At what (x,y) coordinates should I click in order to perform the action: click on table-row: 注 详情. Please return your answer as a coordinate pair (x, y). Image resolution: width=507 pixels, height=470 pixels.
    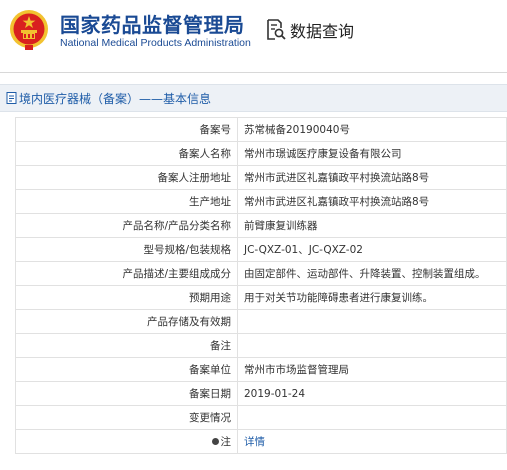
    Looking at the image, I should click on (261, 441).